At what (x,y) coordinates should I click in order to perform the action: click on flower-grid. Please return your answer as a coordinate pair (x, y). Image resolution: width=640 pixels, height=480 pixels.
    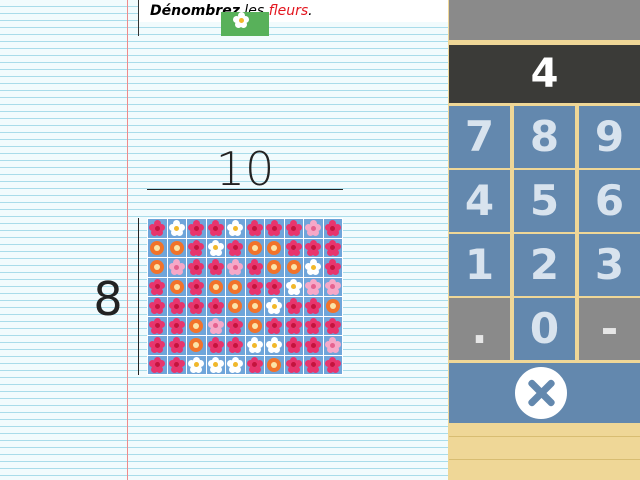
    Looking at the image, I should click on (245, 296).